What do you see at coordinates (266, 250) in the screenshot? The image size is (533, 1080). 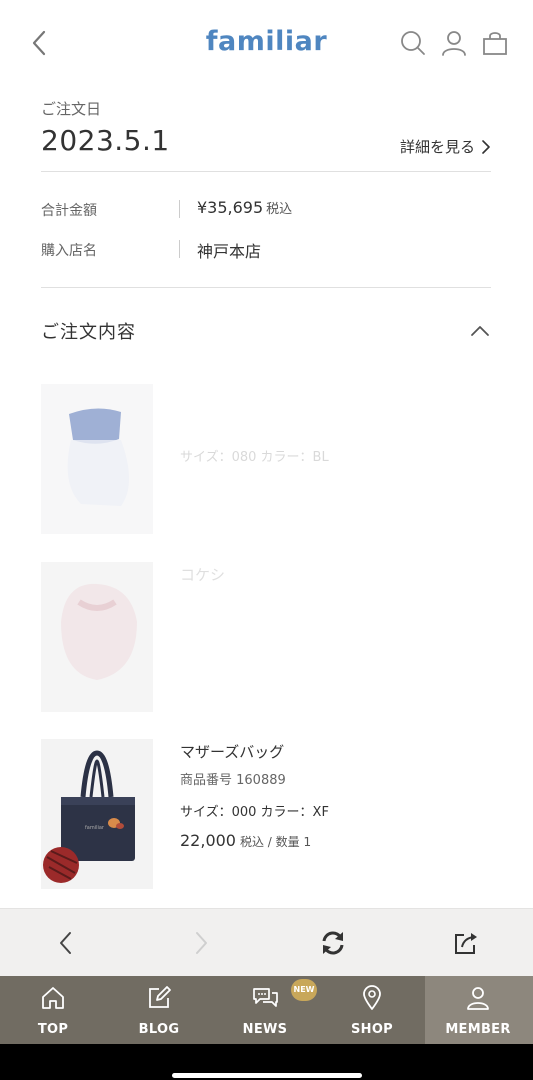 I see `store-row: 購入店名 神戸本店` at bounding box center [266, 250].